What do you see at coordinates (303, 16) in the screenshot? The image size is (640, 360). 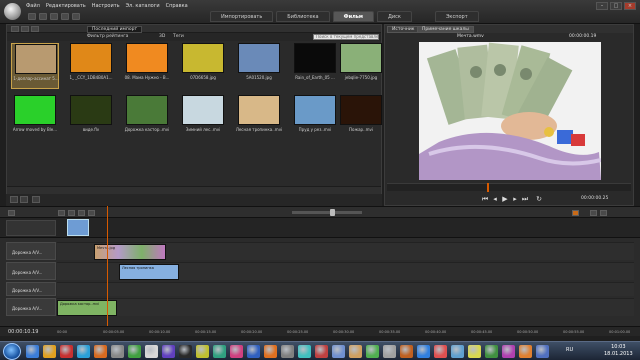 I see `tab-library: Библиотека` at bounding box center [303, 16].